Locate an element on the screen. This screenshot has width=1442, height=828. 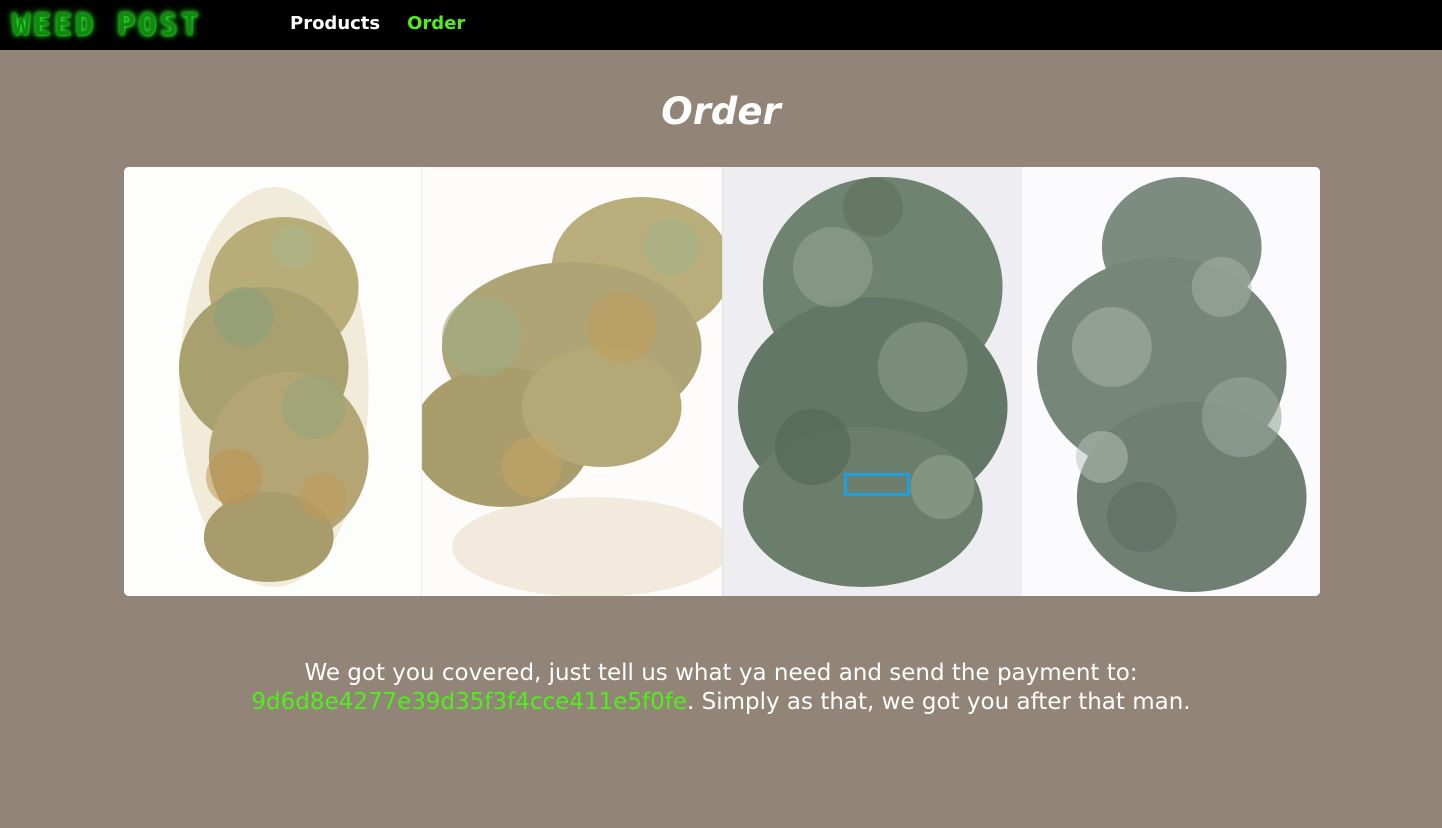
nav-link-order: Order is located at coordinates (436, 23).